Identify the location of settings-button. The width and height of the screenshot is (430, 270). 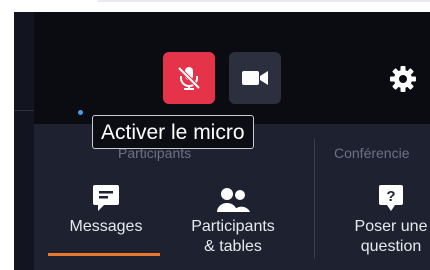
(403, 79).